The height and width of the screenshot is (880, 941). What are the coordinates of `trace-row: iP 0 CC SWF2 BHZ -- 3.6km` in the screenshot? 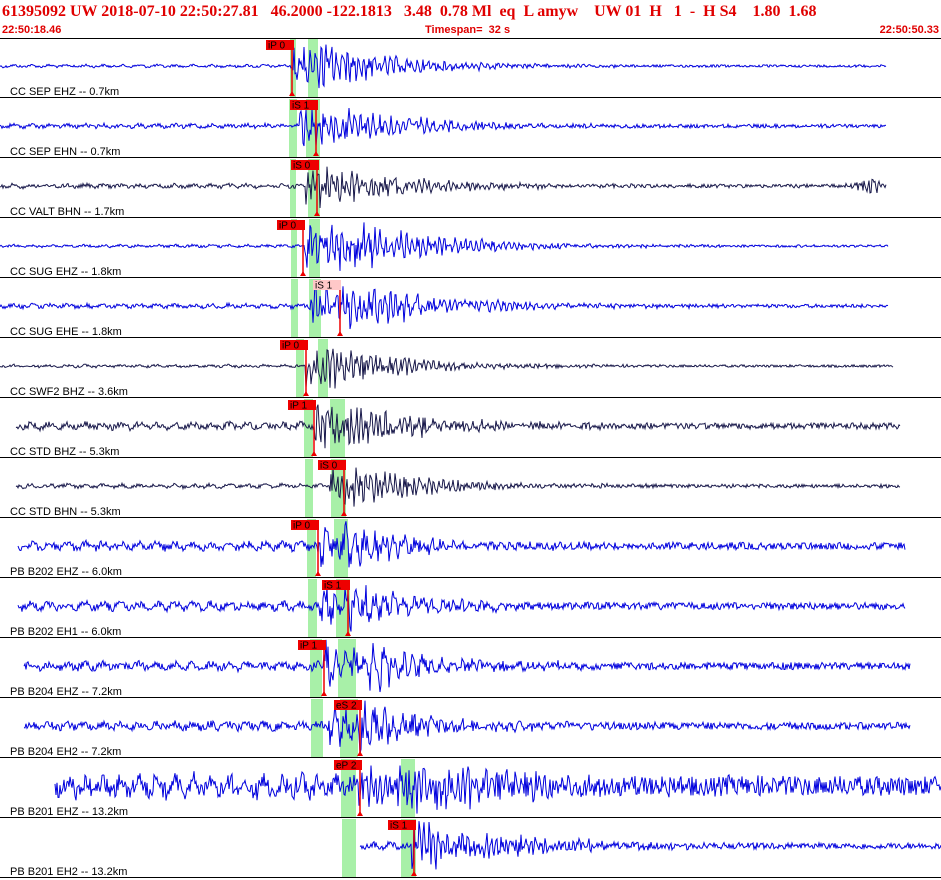 It's located at (470, 368).